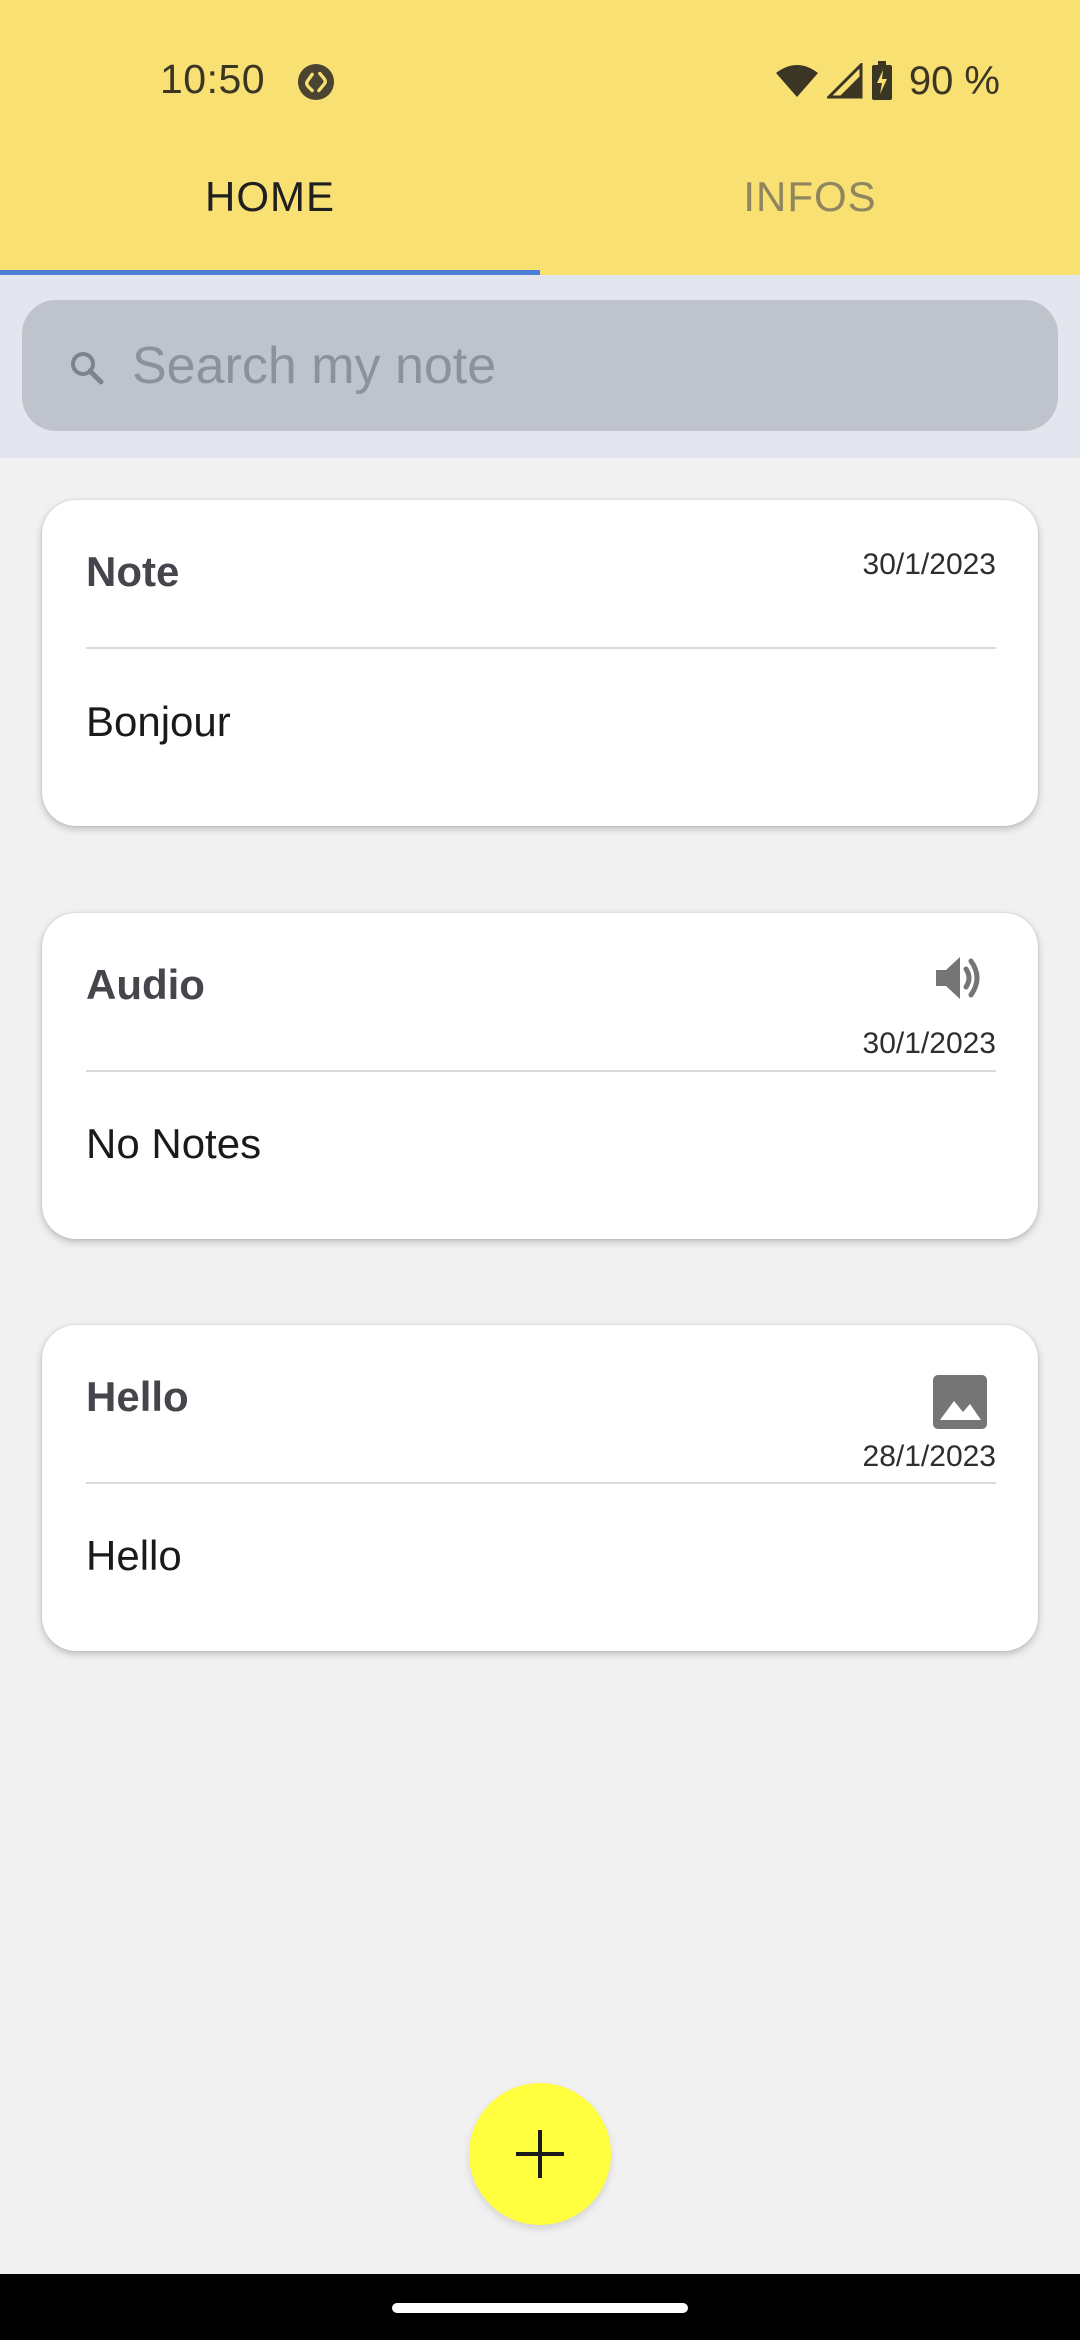 The height and width of the screenshot is (2340, 1080). I want to click on note-body: Bonjour, so click(158, 721).